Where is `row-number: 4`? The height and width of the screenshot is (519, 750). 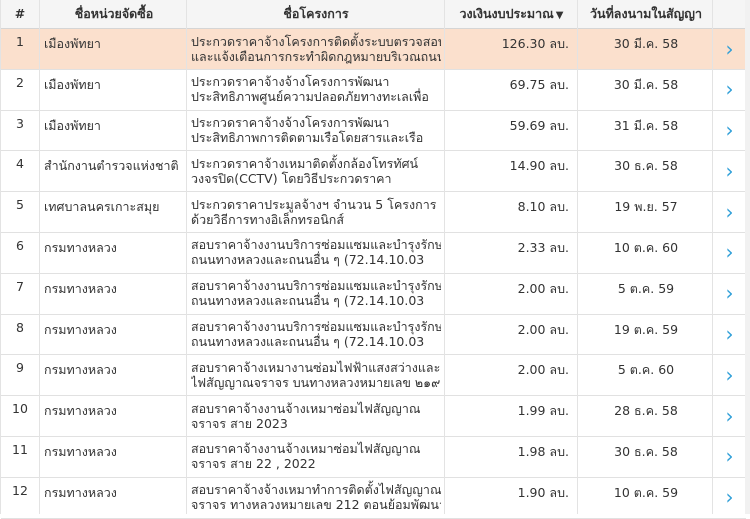
row-number: 4 is located at coordinates (20, 164).